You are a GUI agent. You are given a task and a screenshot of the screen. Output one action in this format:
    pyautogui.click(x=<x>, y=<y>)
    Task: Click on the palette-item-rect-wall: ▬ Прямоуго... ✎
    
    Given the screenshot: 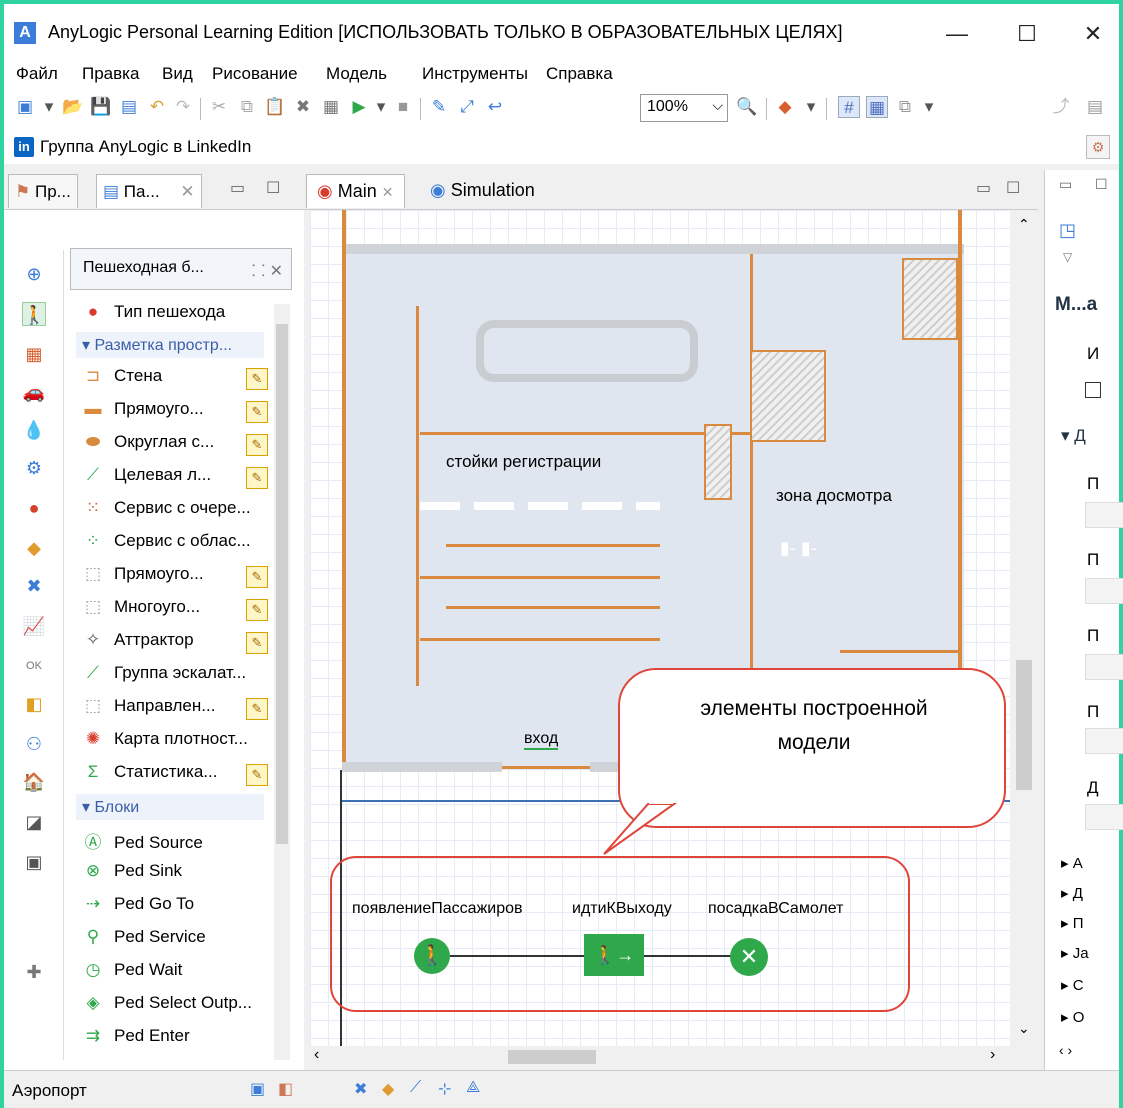 What is the action you would take?
    pyautogui.click(x=174, y=413)
    